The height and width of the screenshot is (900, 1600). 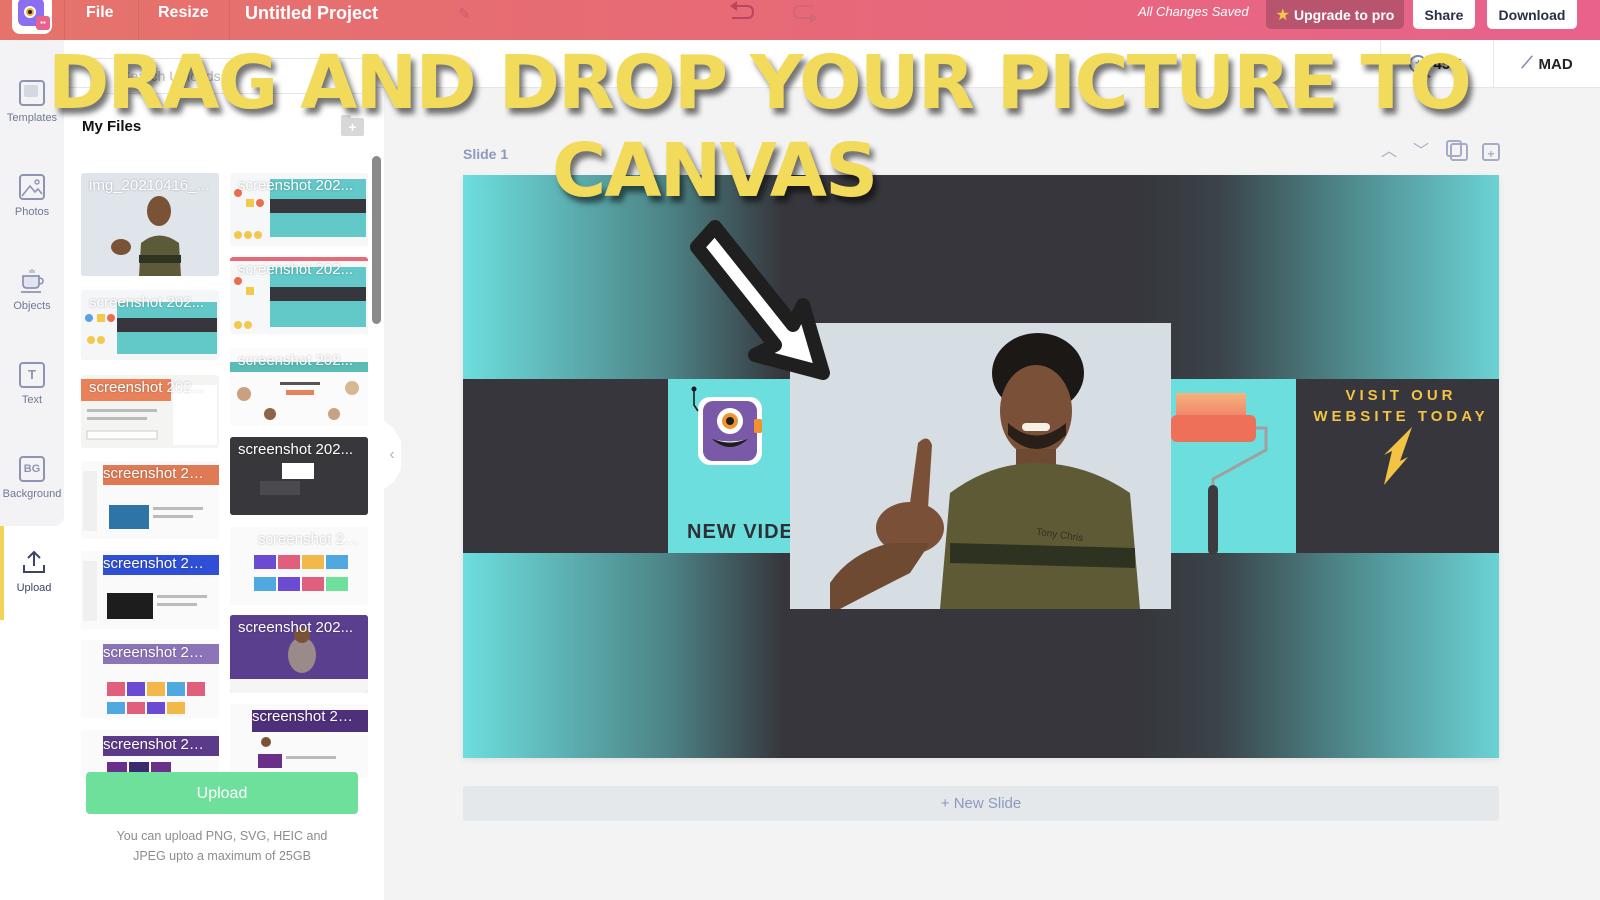 What do you see at coordinates (1401, 406) in the screenshot?
I see `visit-website-text: VISIT OUR WEBSITE TODAY` at bounding box center [1401, 406].